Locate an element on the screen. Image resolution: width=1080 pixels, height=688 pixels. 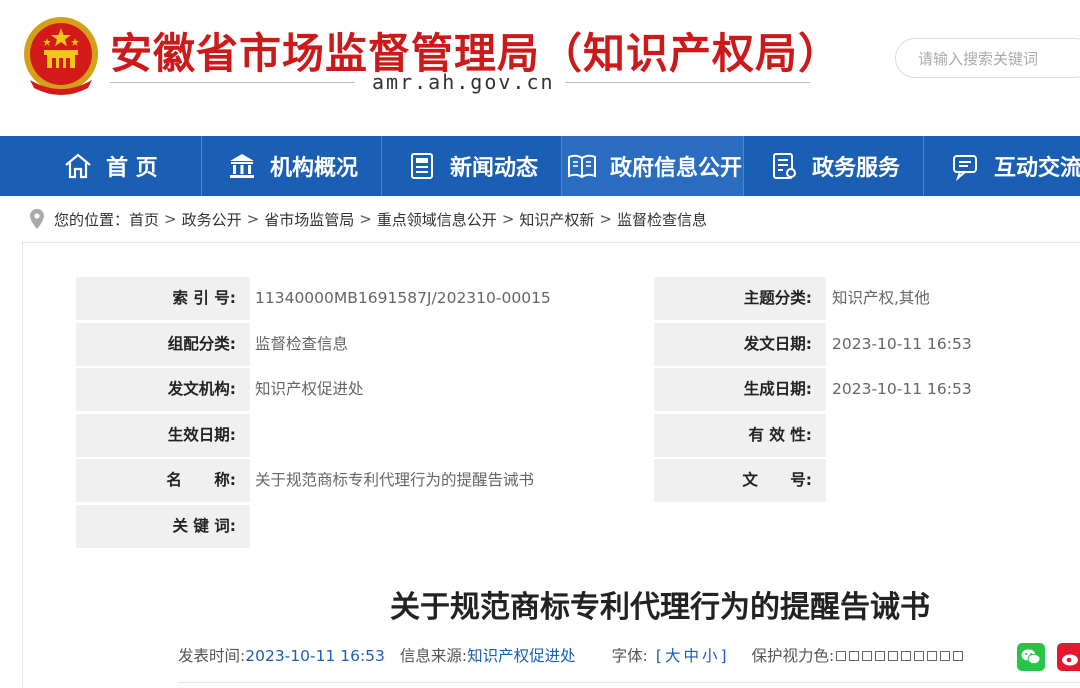
index-no-value: 11340000MB1691587J/202310-00015 is located at coordinates (403, 298).